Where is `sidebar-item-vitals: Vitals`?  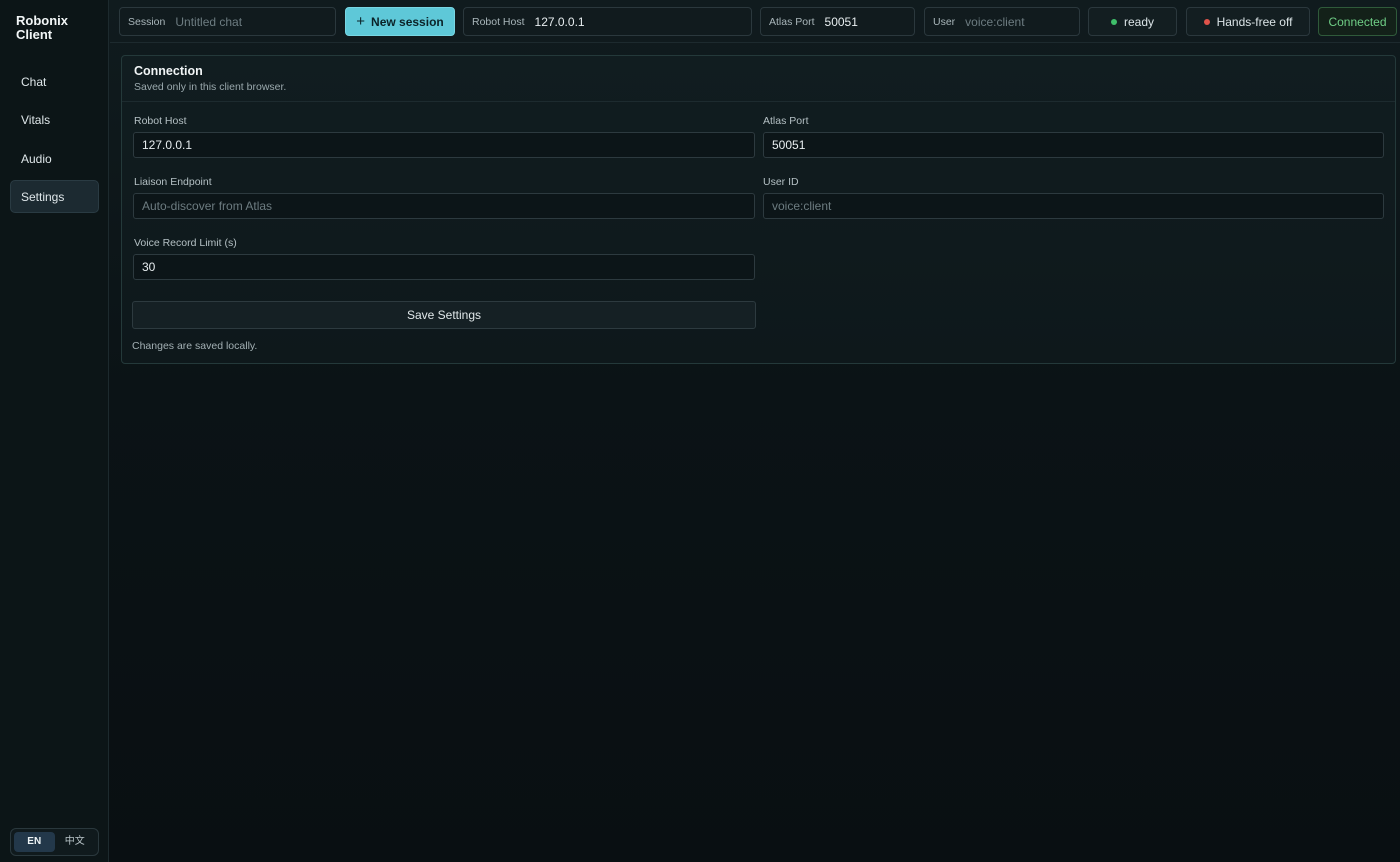 sidebar-item-vitals: Vitals is located at coordinates (54, 119).